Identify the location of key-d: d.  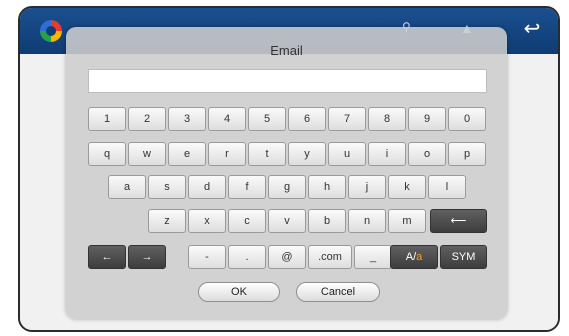
(207, 187).